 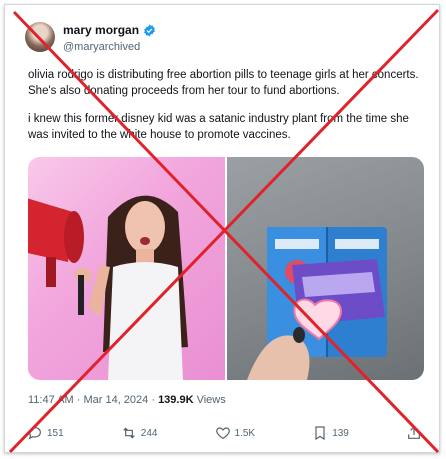 What do you see at coordinates (340, 433) in the screenshot?
I see `bookmark-count: 139` at bounding box center [340, 433].